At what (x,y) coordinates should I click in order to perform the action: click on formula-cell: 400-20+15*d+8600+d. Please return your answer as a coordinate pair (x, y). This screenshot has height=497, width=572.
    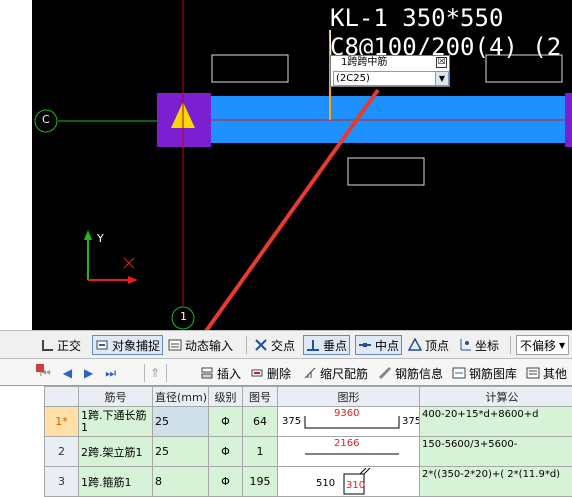
    Looking at the image, I should click on (496, 422).